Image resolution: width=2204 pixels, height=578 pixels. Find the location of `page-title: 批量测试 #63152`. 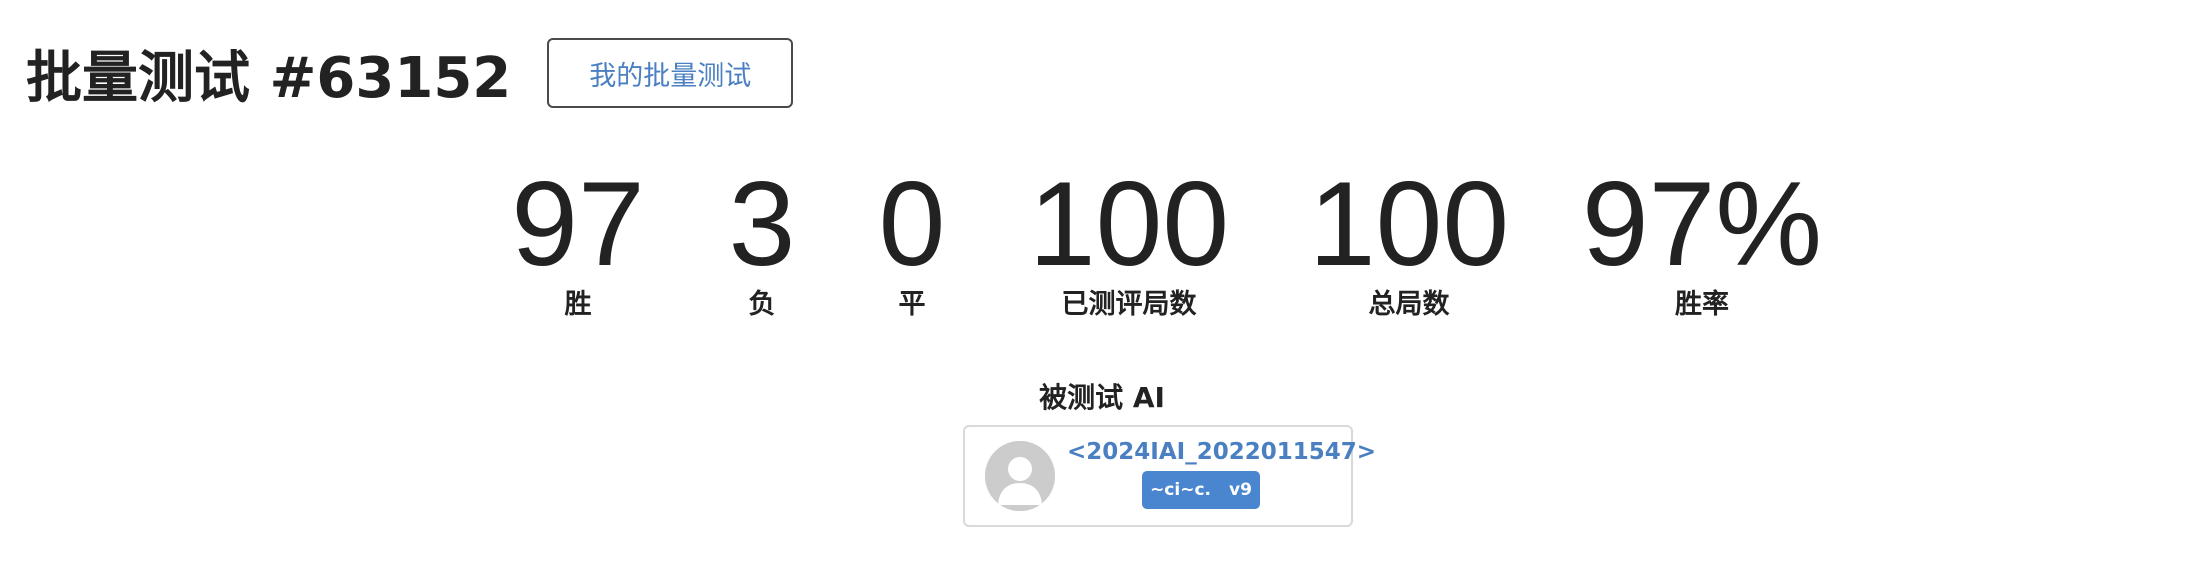

page-title: 批量测试 #63152 is located at coordinates (269, 78).